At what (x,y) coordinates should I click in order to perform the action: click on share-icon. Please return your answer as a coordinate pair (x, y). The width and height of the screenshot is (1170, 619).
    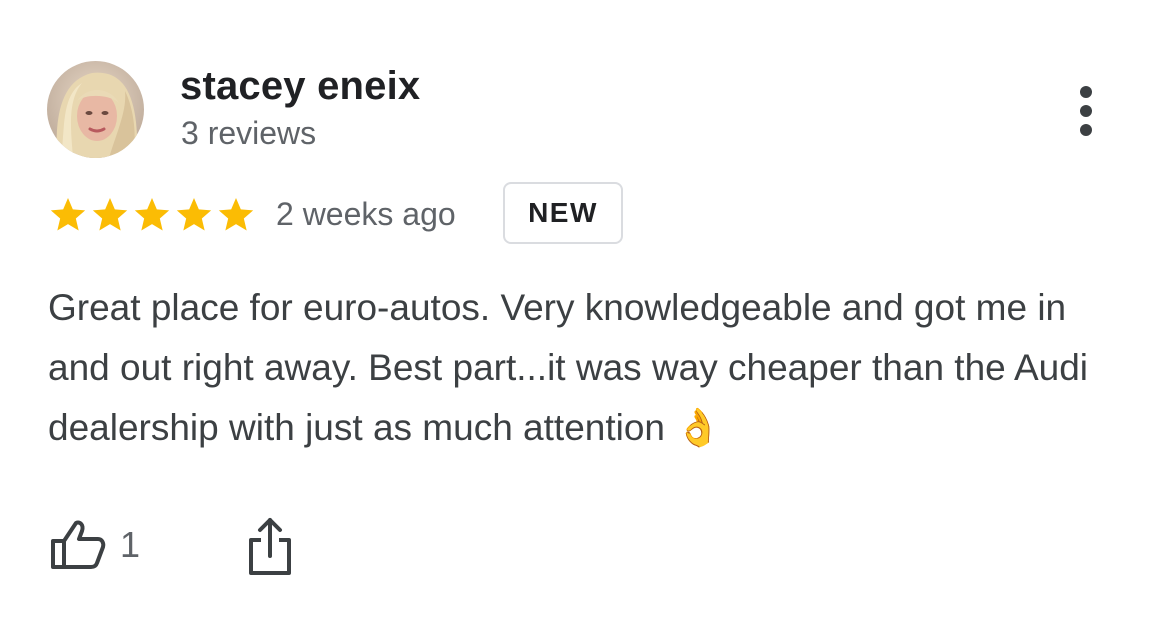
    Looking at the image, I should click on (270, 546).